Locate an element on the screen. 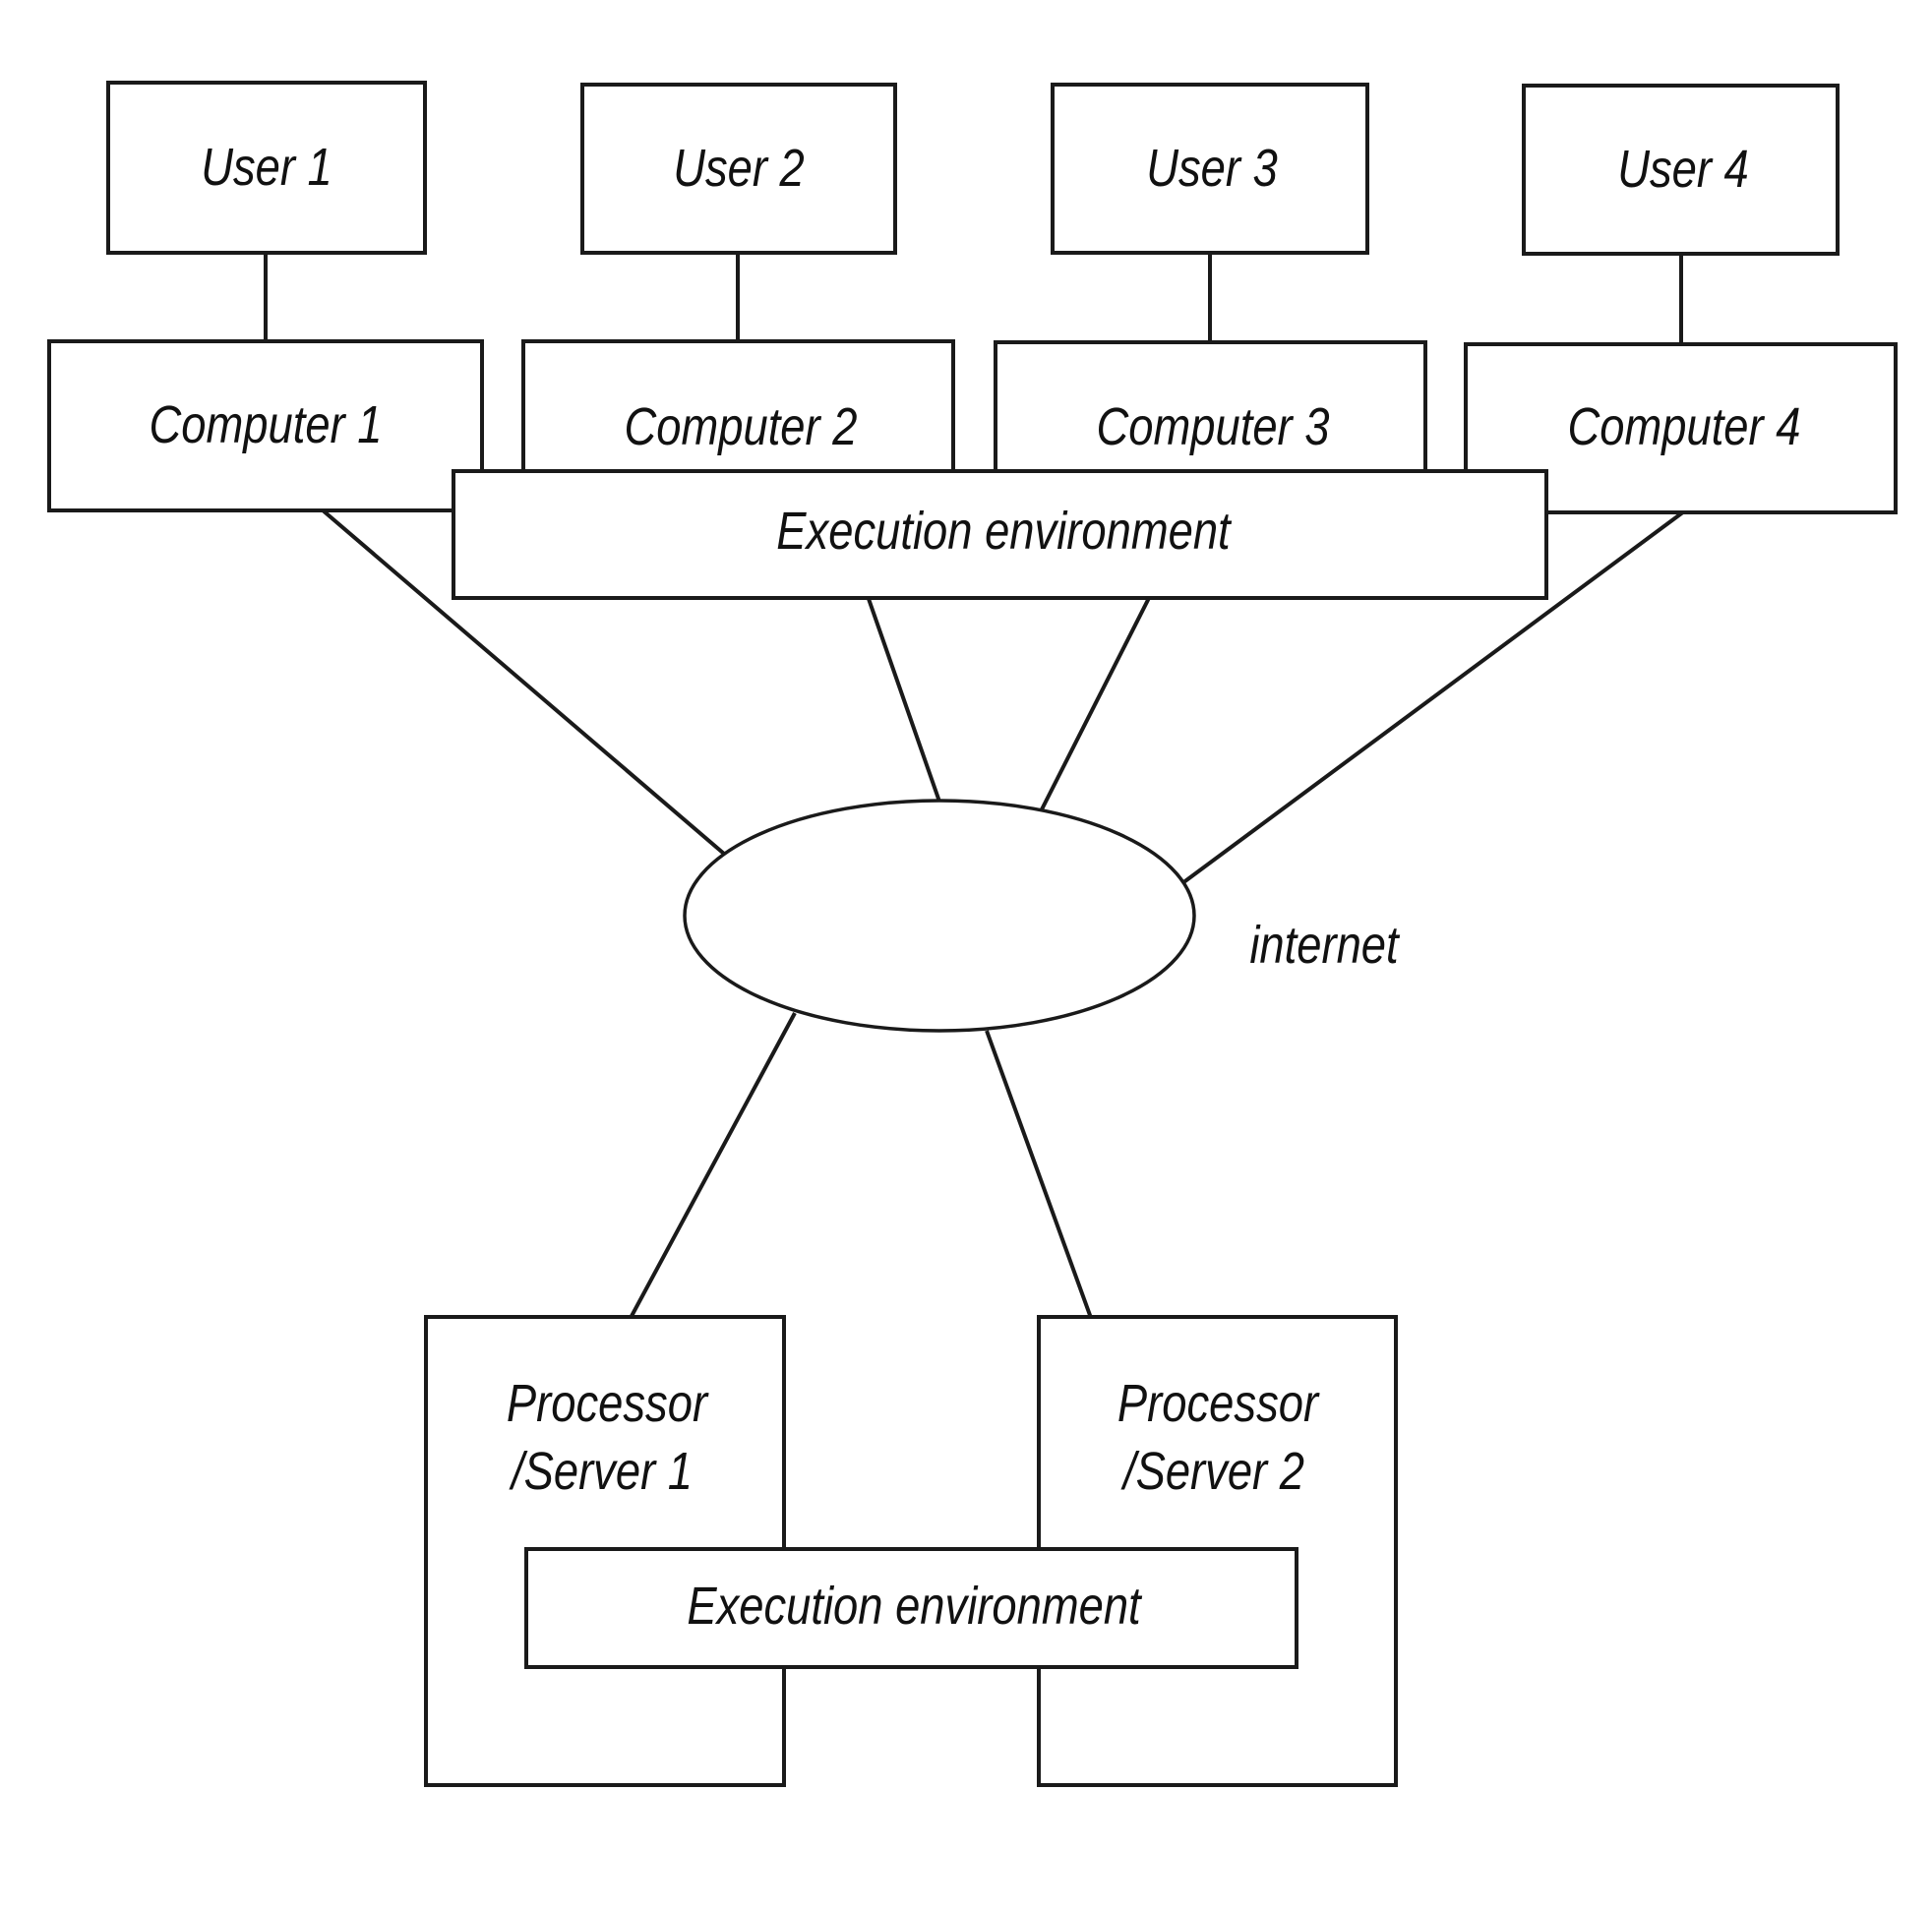 This screenshot has width=1932, height=1910. user-box-1: User 1 is located at coordinates (266, 168).